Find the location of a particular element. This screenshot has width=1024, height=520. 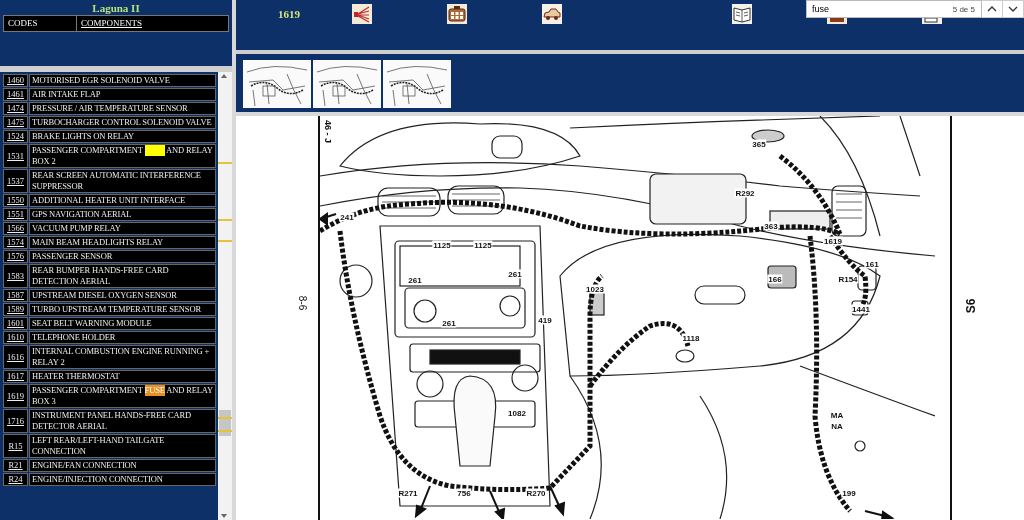

component-description: SEAT BELT WARNING MODULE is located at coordinates (123, 323).